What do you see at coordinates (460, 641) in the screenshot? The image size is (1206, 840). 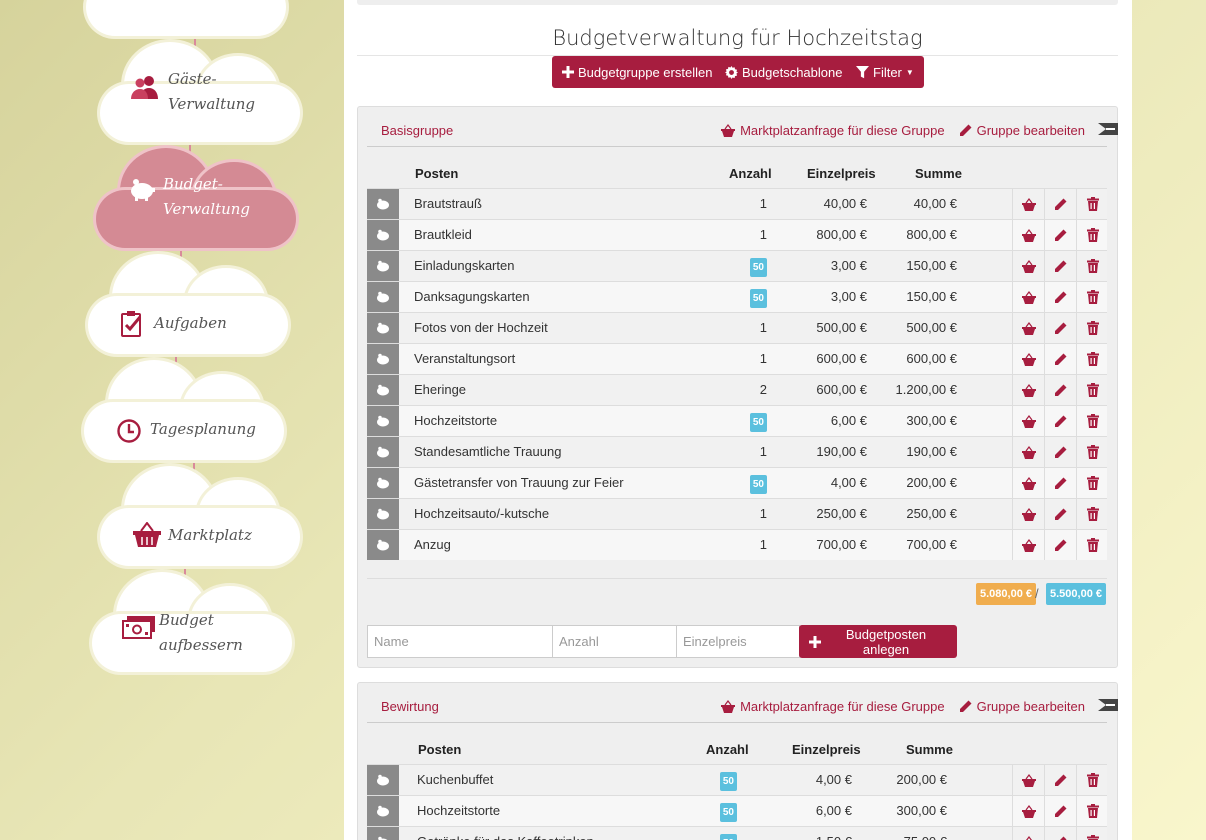 I see `new-item-name-input` at bounding box center [460, 641].